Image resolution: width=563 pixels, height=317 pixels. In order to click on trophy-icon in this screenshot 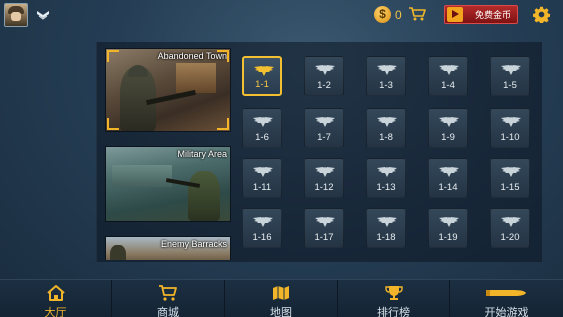, I will do `click(394, 293)`.